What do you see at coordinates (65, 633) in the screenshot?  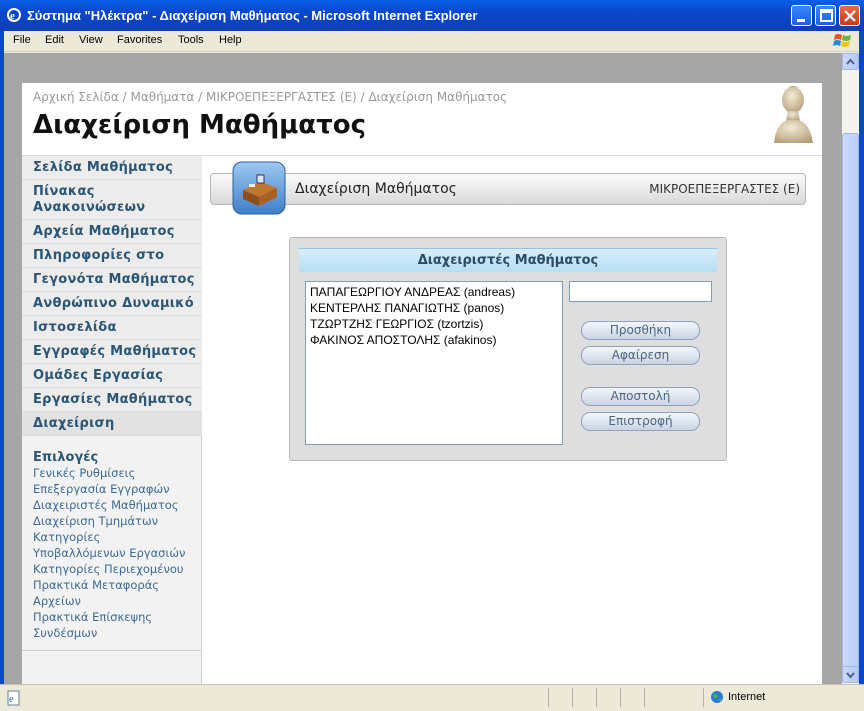 I see `option-visit-logs-cont: Συνδέσμων` at bounding box center [65, 633].